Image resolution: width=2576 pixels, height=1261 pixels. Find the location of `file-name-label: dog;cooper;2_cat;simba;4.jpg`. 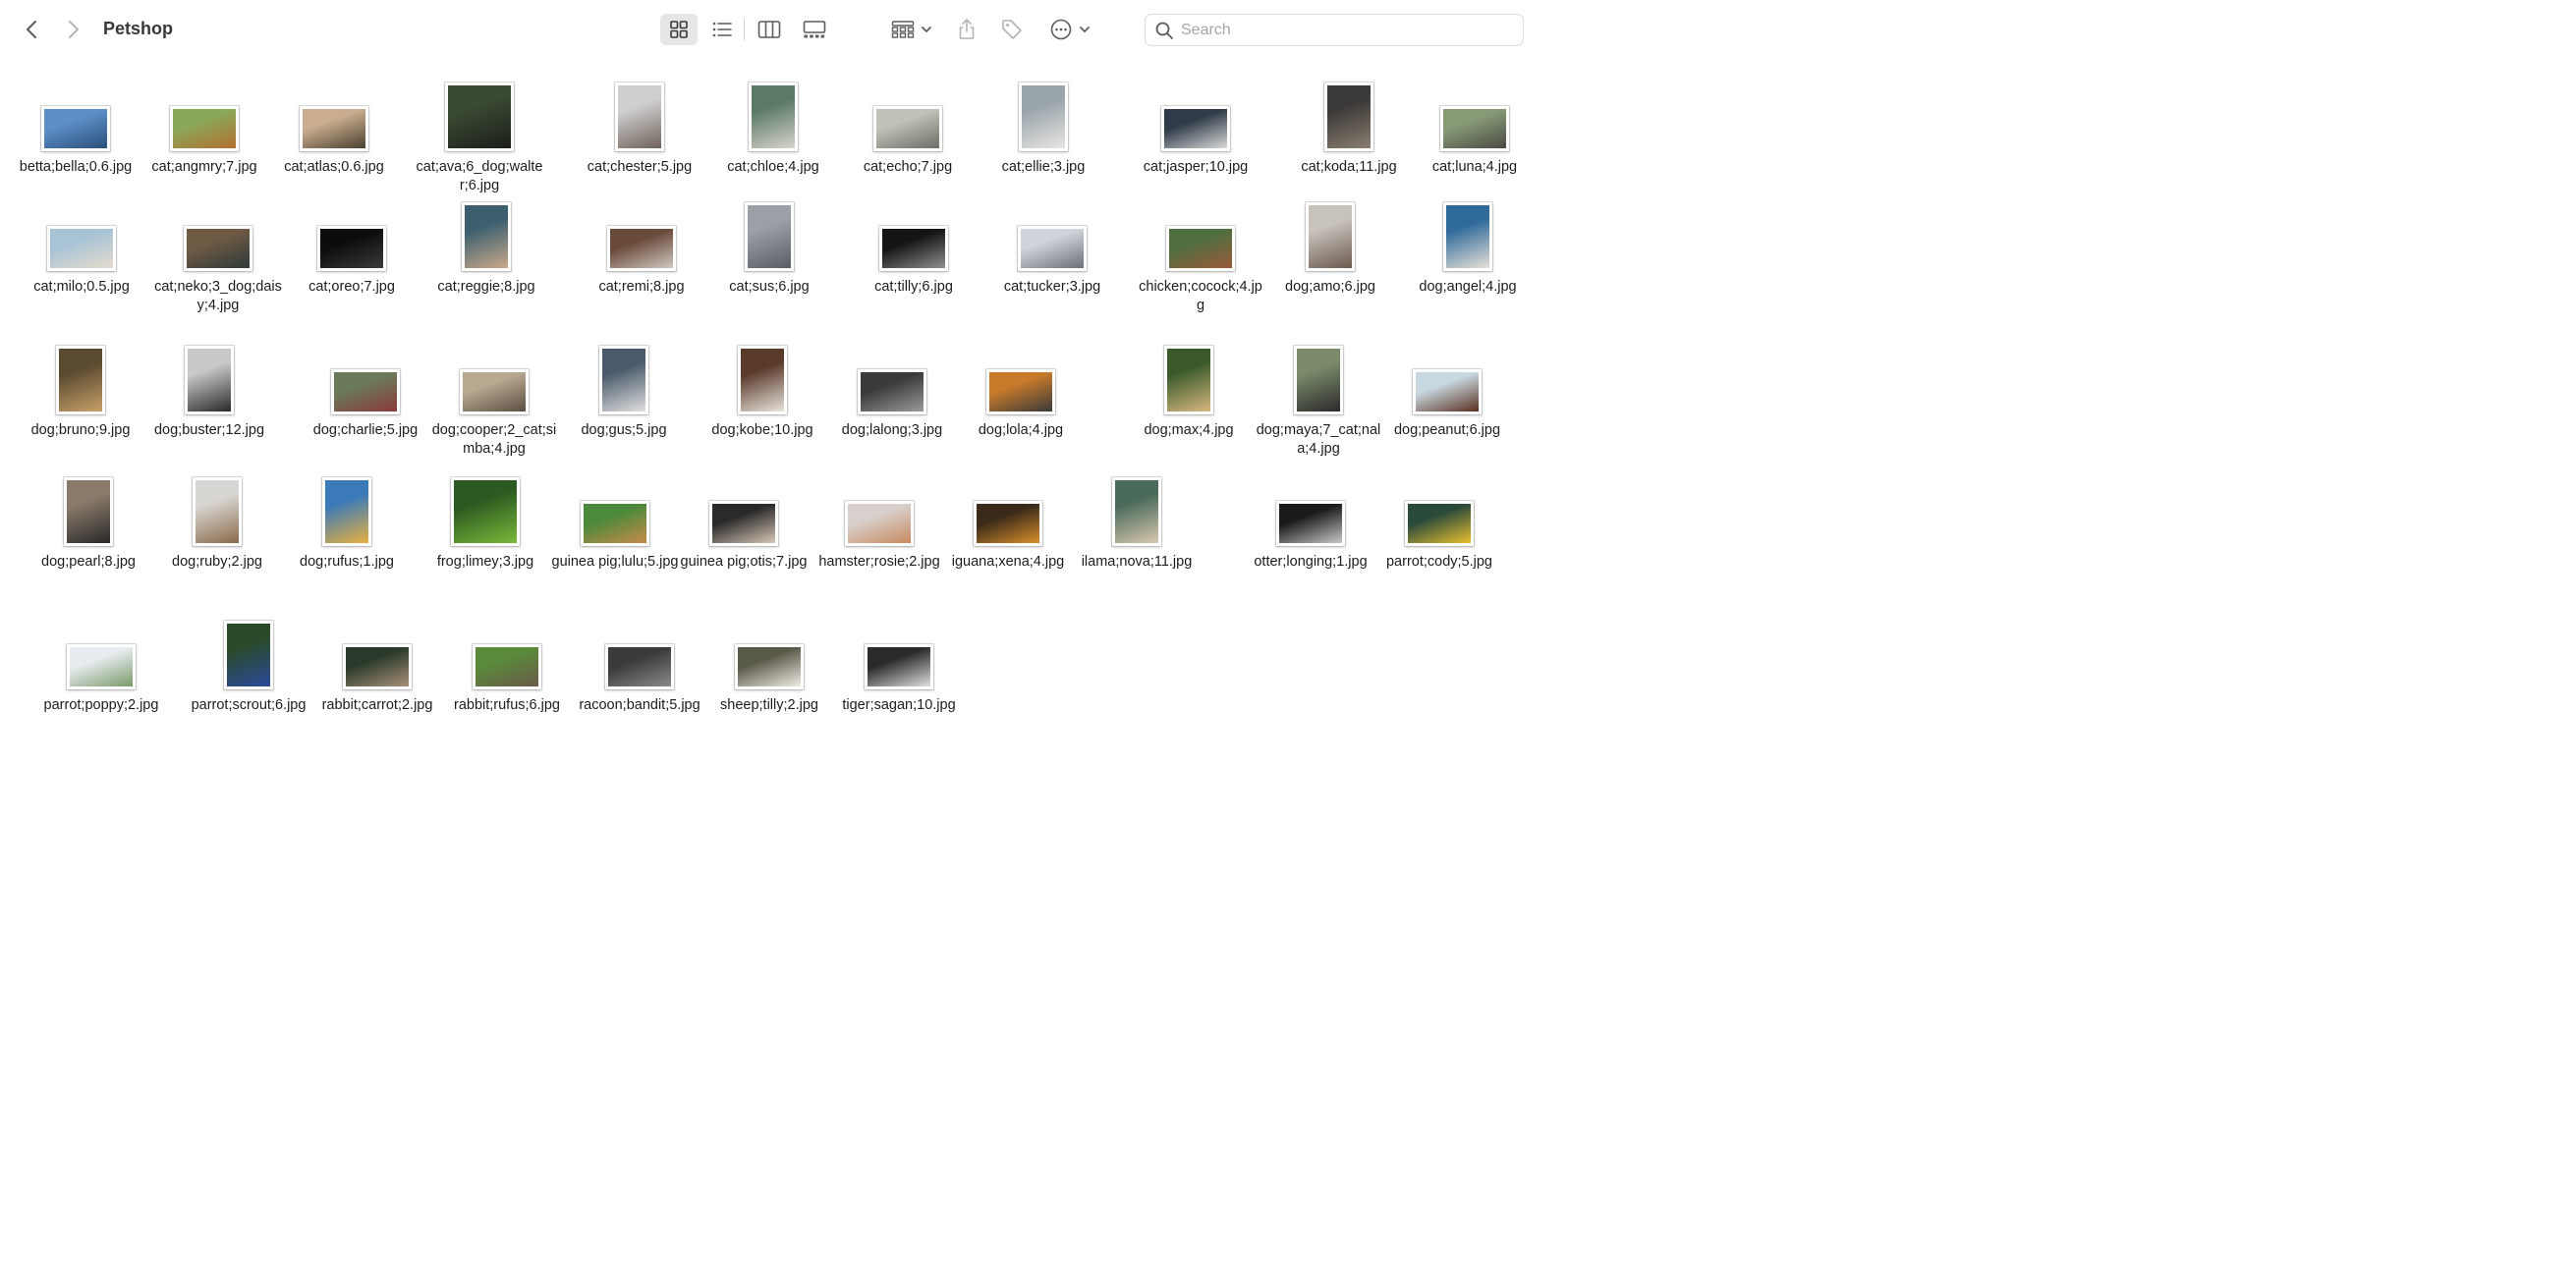

file-name-label: dog;cooper;2_cat;simba;4.jpg is located at coordinates (494, 440).